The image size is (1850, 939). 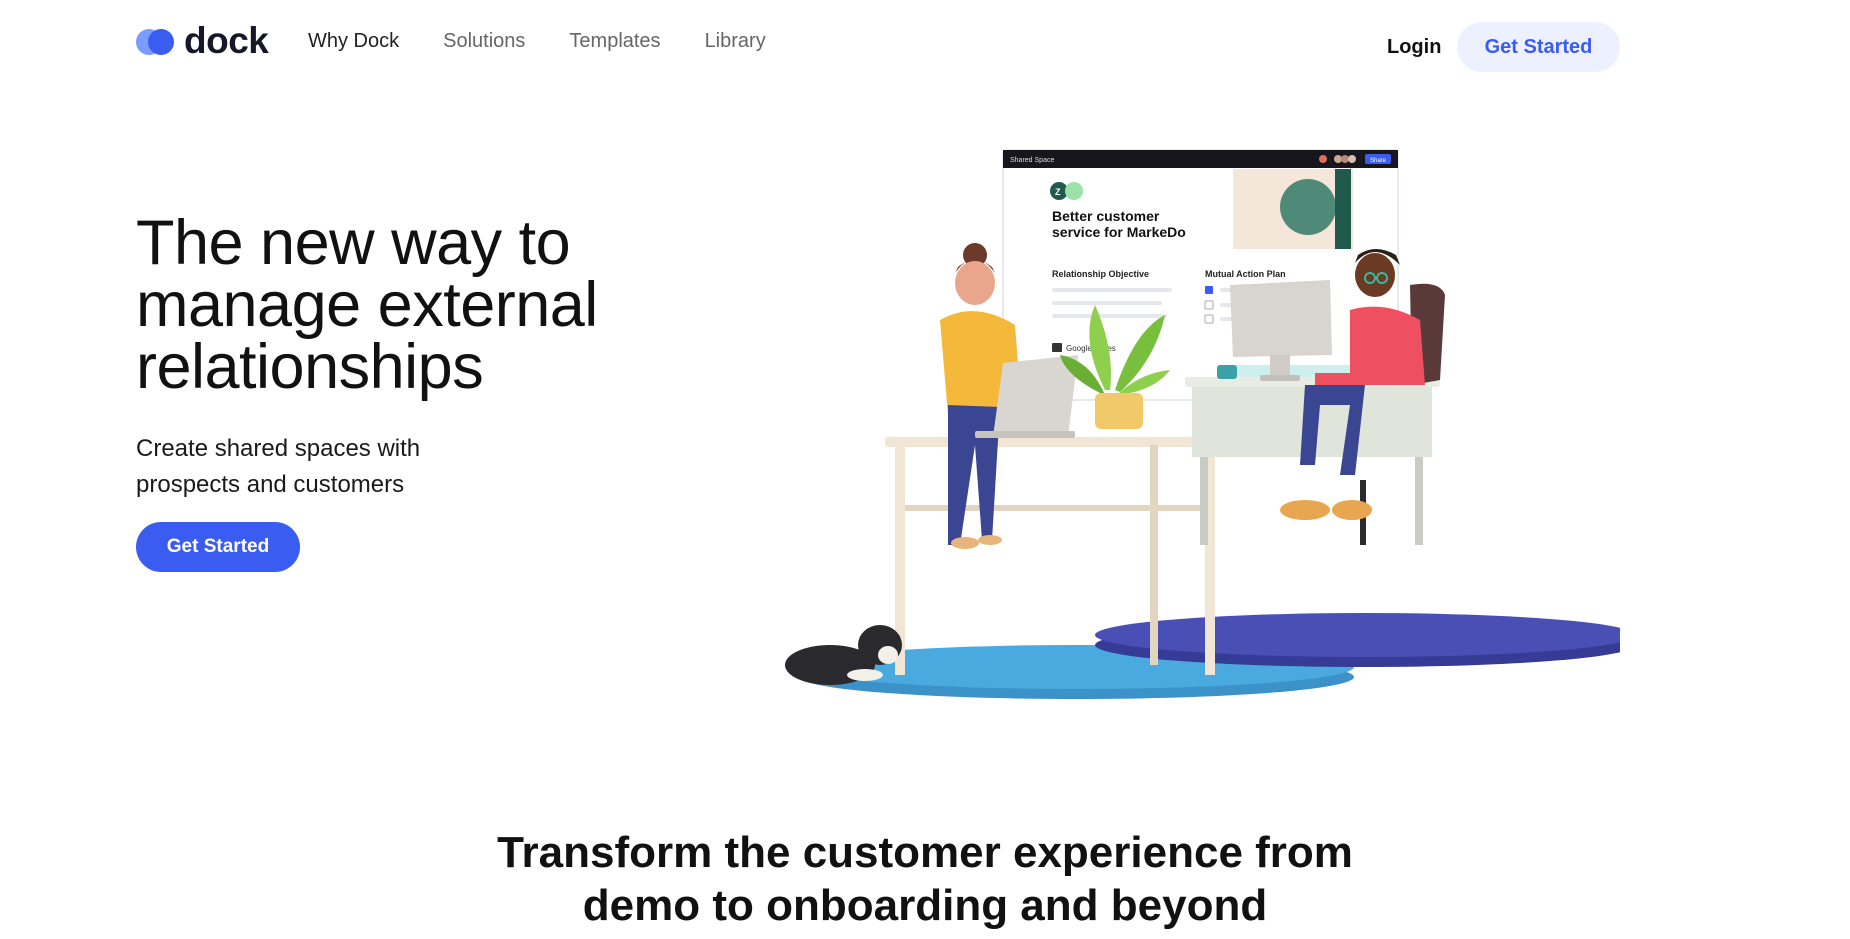 I want to click on nav-links: Why Dock Solutions Templates Library, so click(x=537, y=41).